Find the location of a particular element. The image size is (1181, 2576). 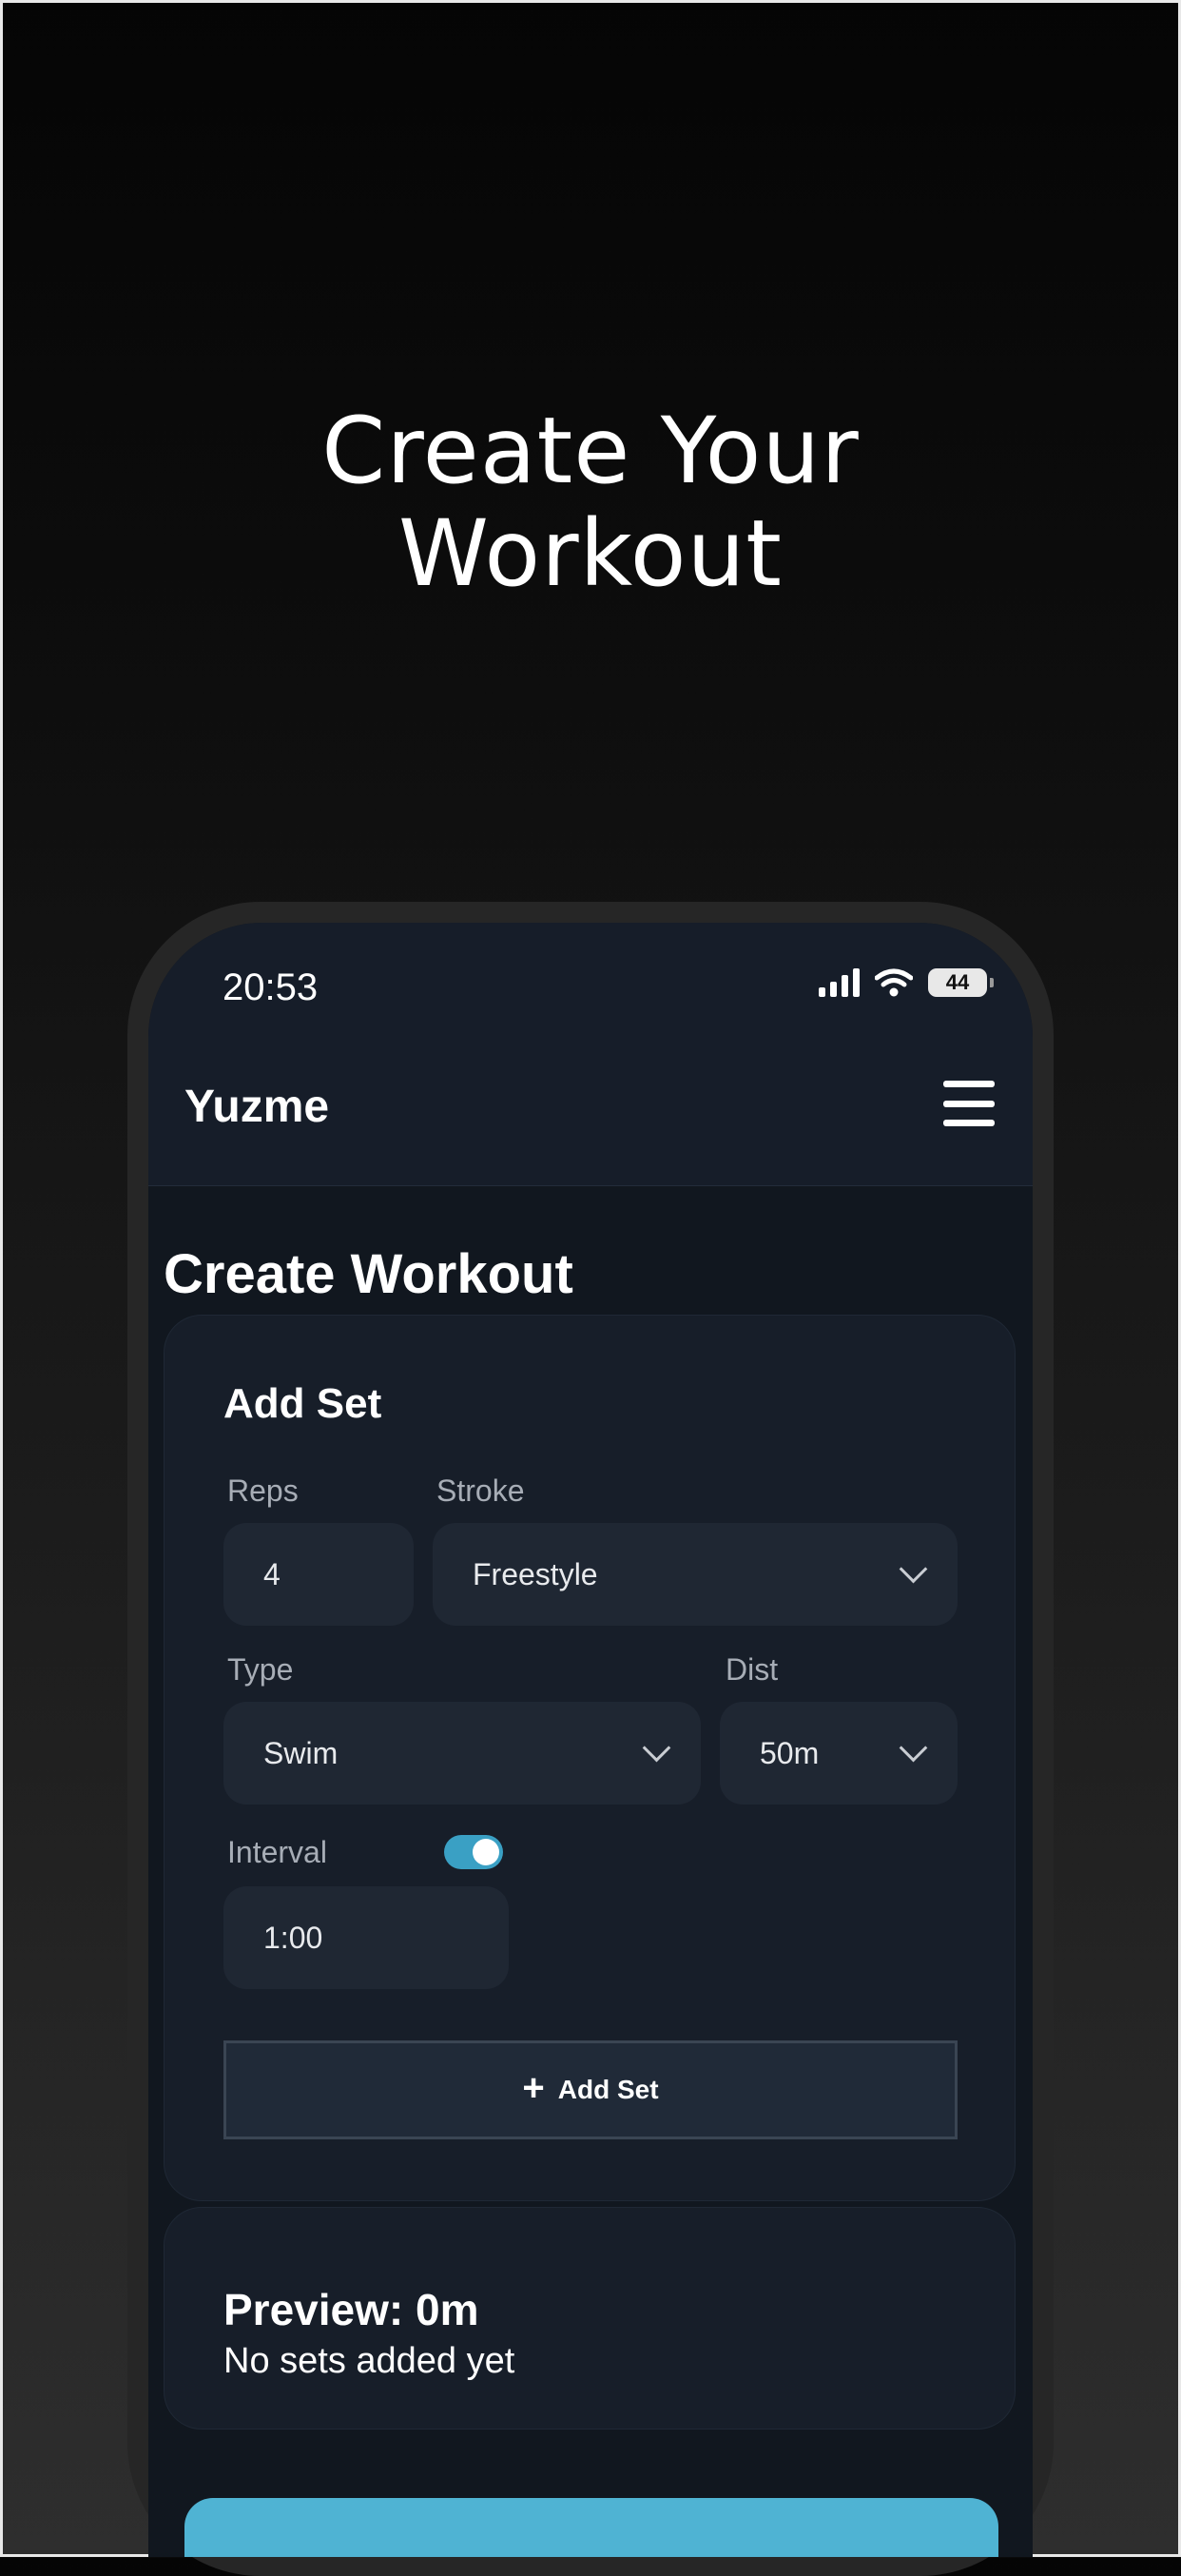

type-select: Swim is located at coordinates (462, 1753).